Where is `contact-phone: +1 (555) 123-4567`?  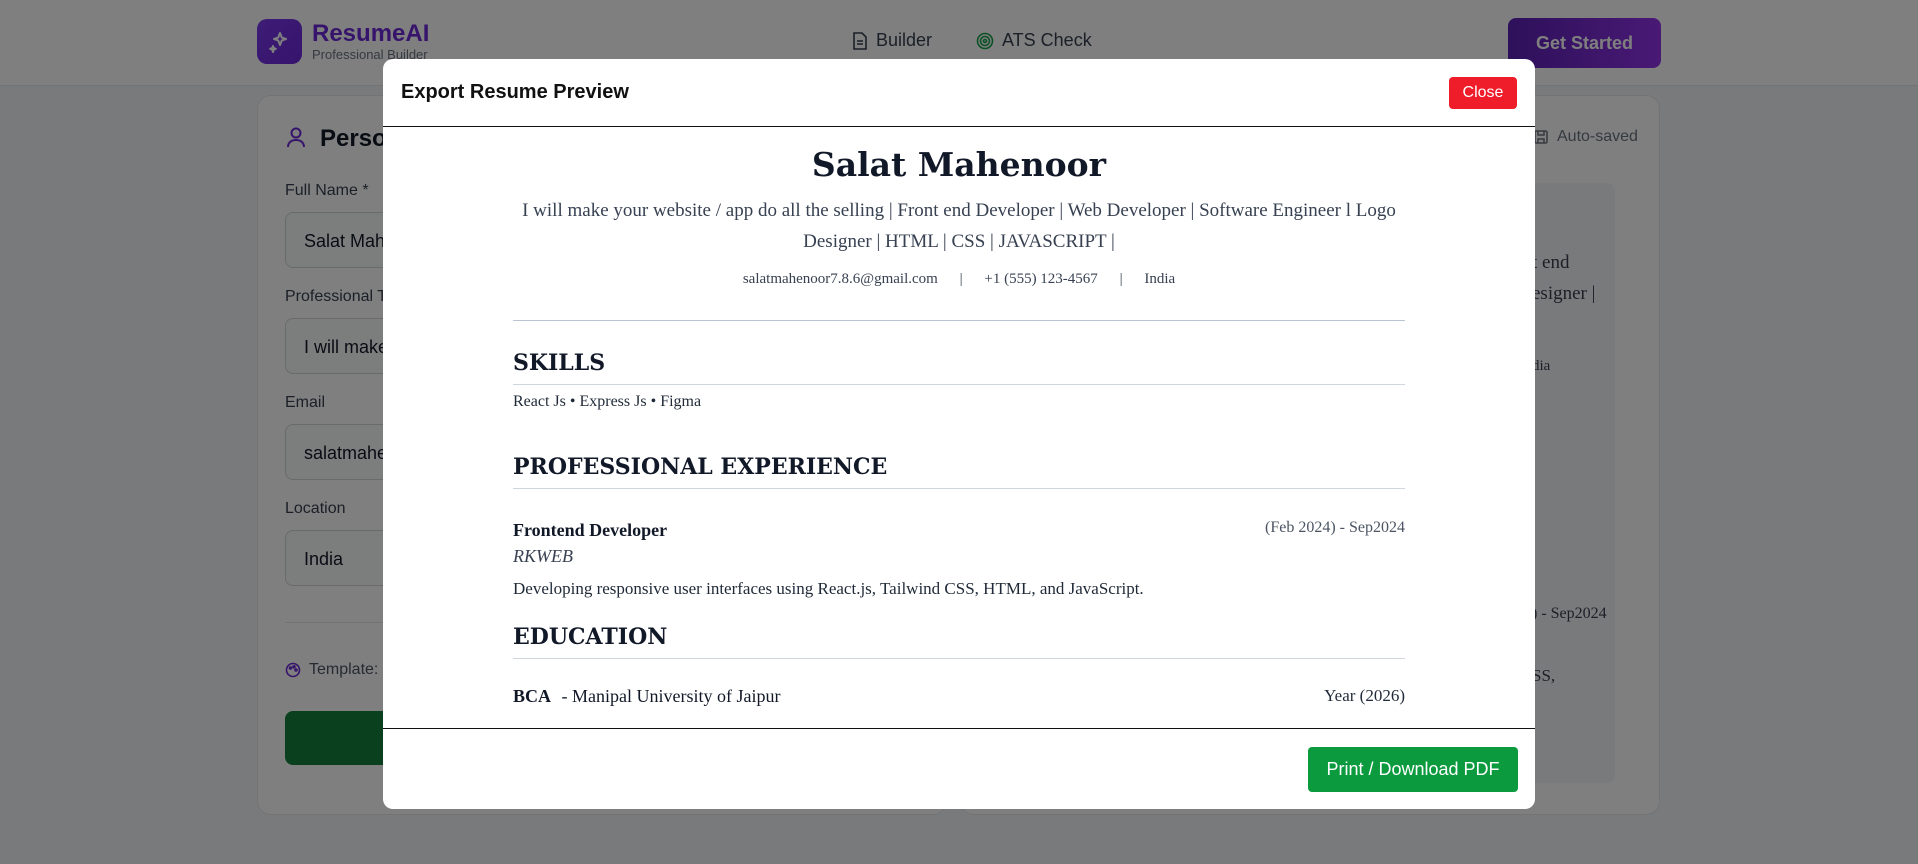 contact-phone: +1 (555) 123-4567 is located at coordinates (1041, 279).